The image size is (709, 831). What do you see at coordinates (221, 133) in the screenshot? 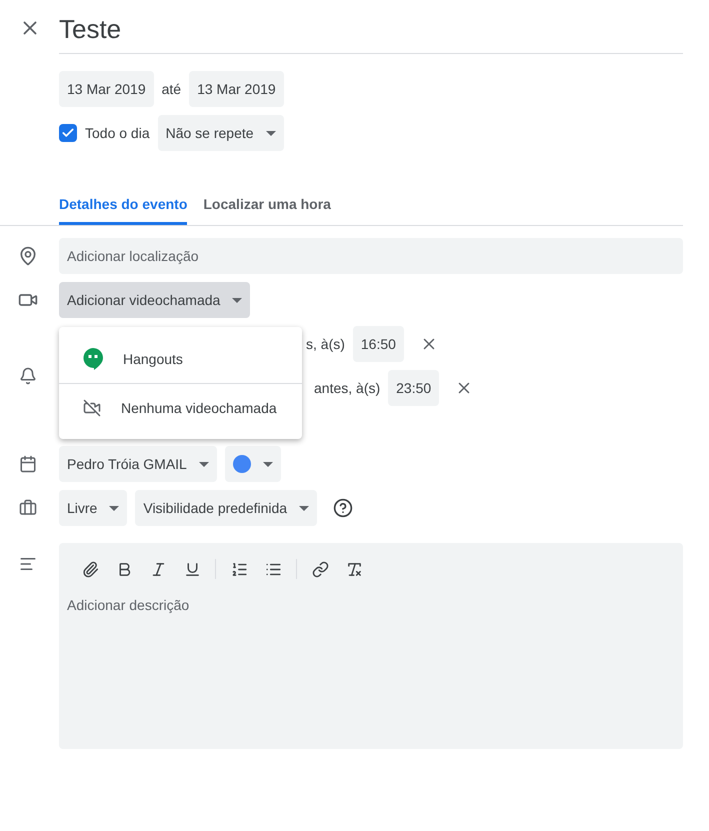
I see `repeat-dropdown: Não se repete` at bounding box center [221, 133].